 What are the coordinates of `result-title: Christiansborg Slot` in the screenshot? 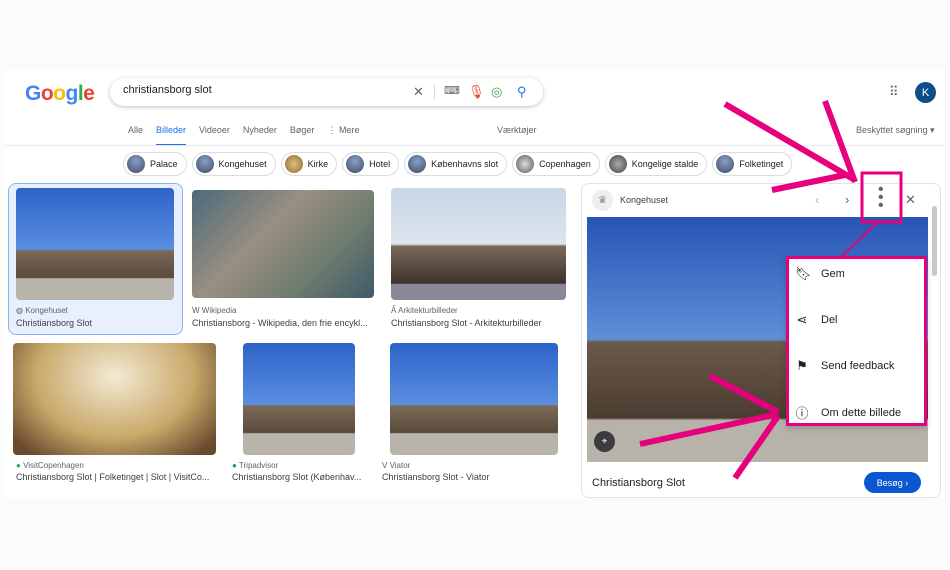 It's located at (54, 323).